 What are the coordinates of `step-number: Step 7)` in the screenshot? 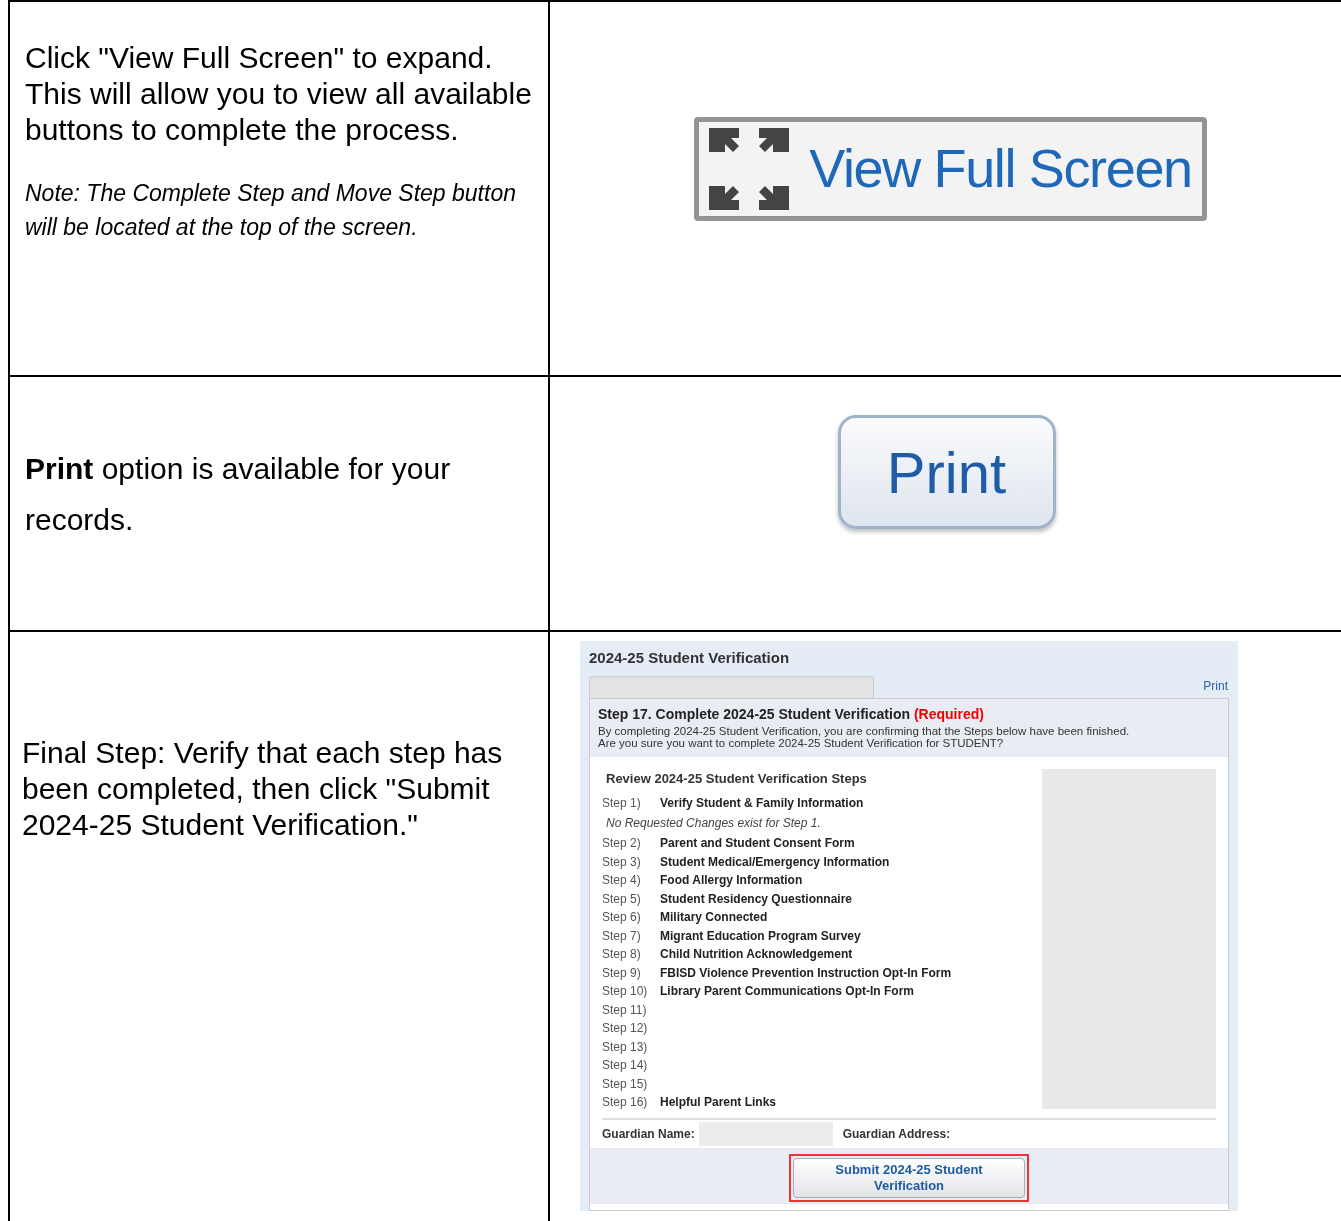 It's located at (622, 936).